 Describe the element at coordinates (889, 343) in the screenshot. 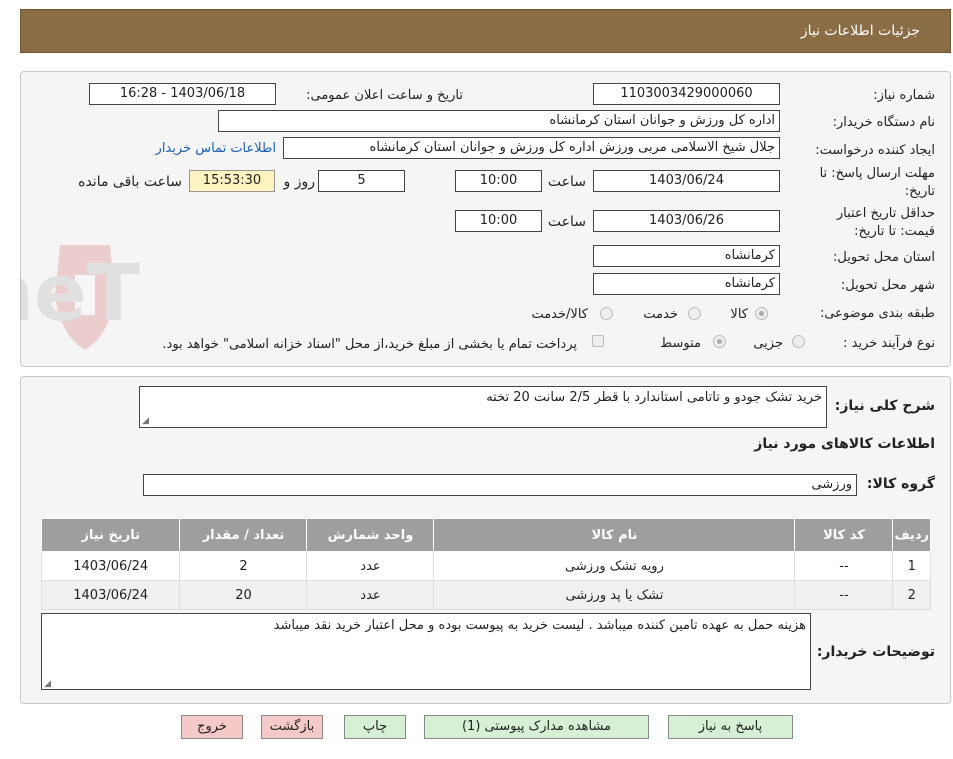

I see `process-label: نوع فرآیند خرید :` at that location.